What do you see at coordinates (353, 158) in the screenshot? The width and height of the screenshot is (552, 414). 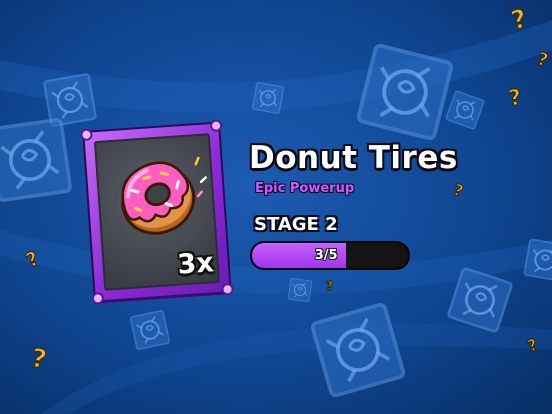 I see `powerup-name: Donut Tires` at bounding box center [353, 158].